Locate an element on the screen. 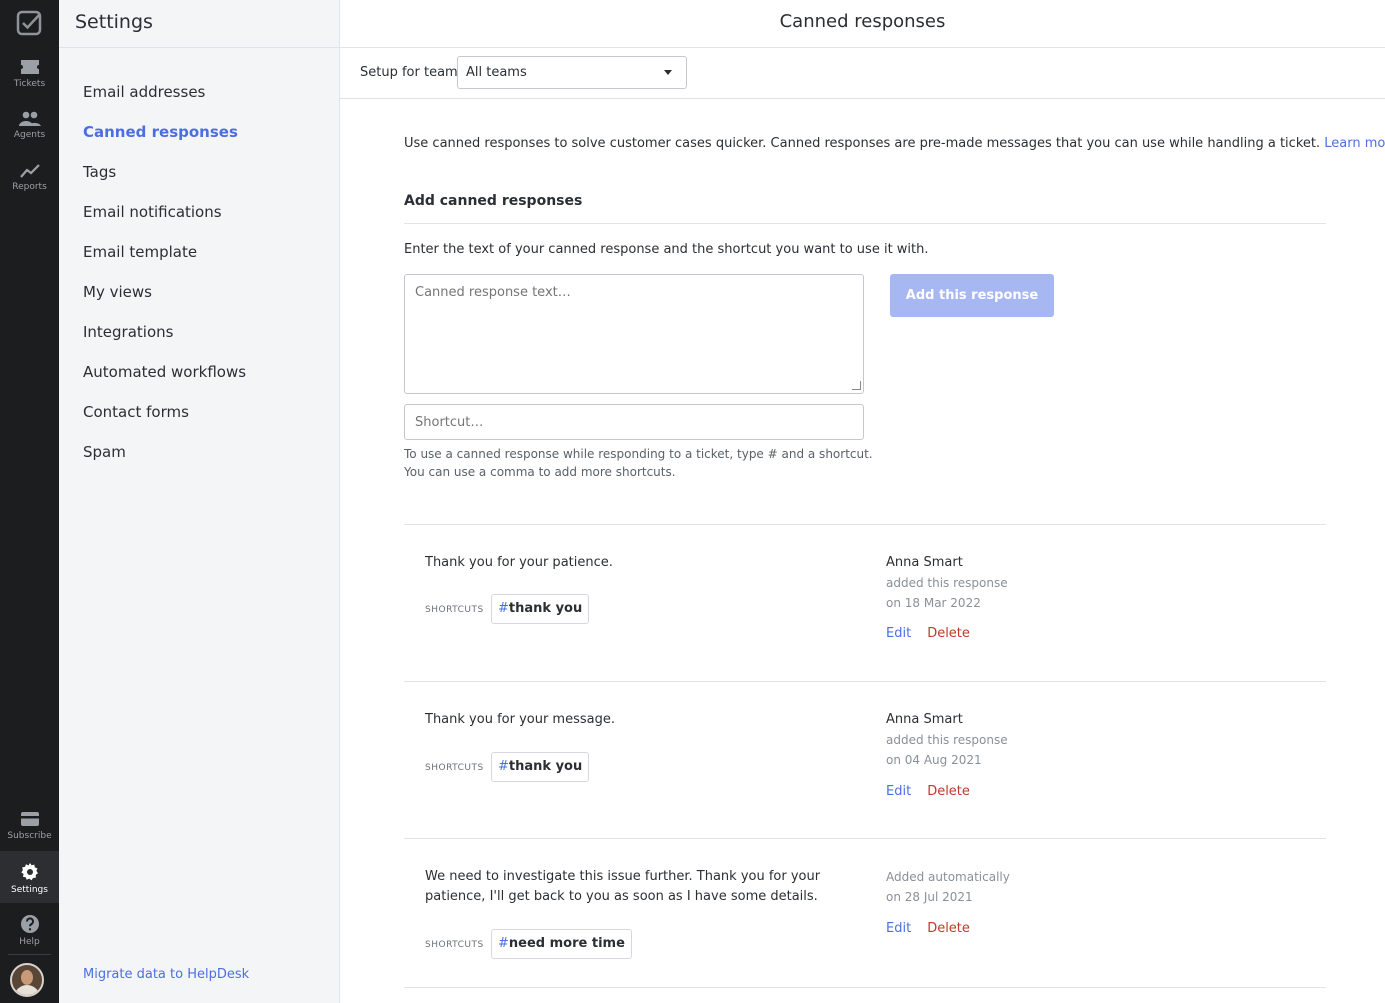  rail-label: Reports is located at coordinates (29, 187).